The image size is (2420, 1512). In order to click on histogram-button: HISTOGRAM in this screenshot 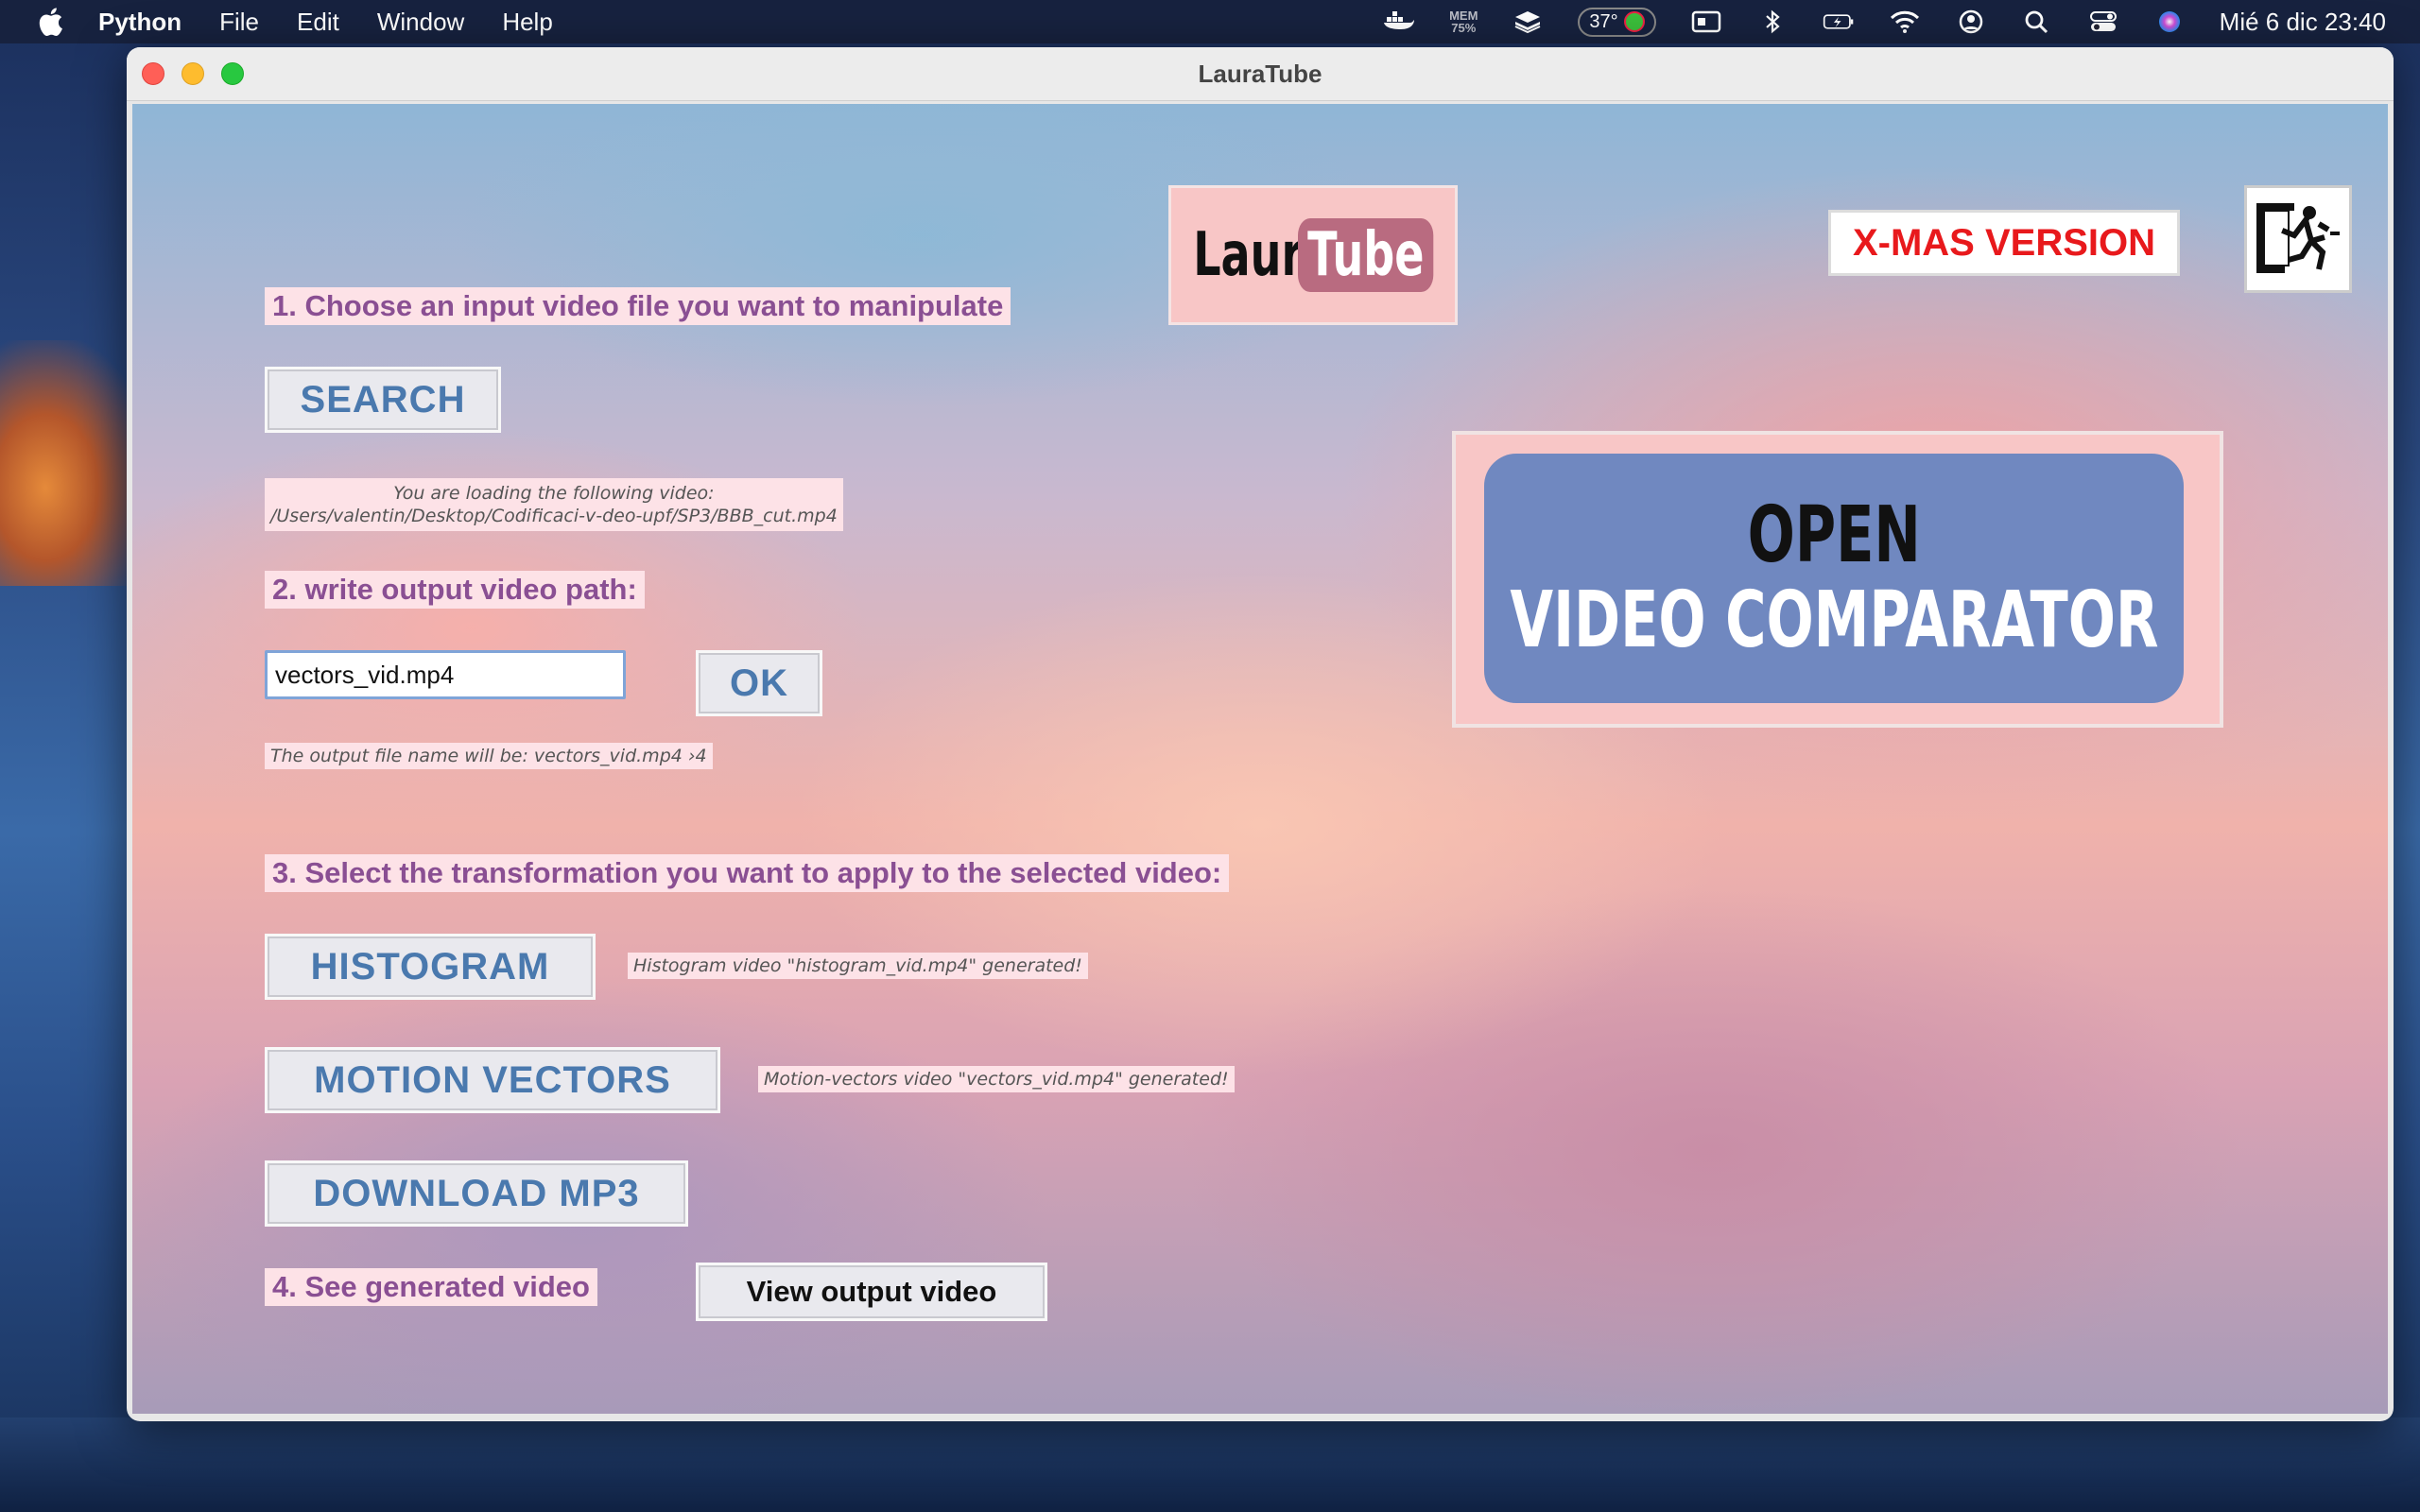, I will do `click(430, 967)`.